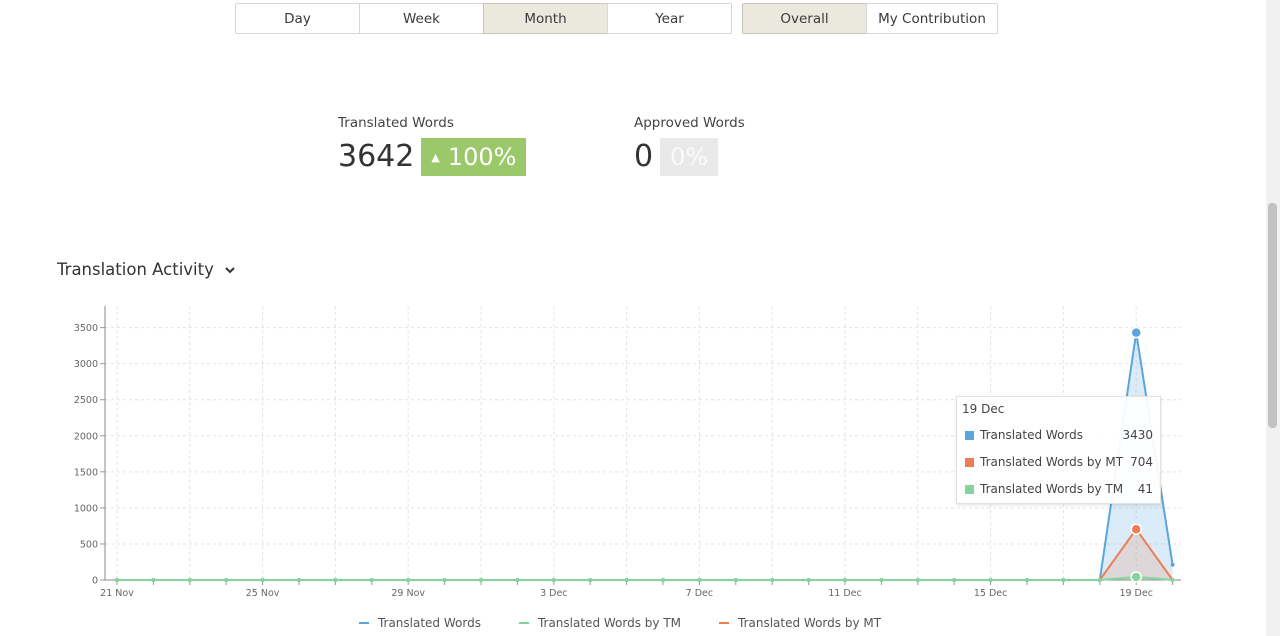 The width and height of the screenshot is (1280, 636). Describe the element at coordinates (408, 593) in the screenshot. I see `x-tick-label: 29 Nov` at that location.